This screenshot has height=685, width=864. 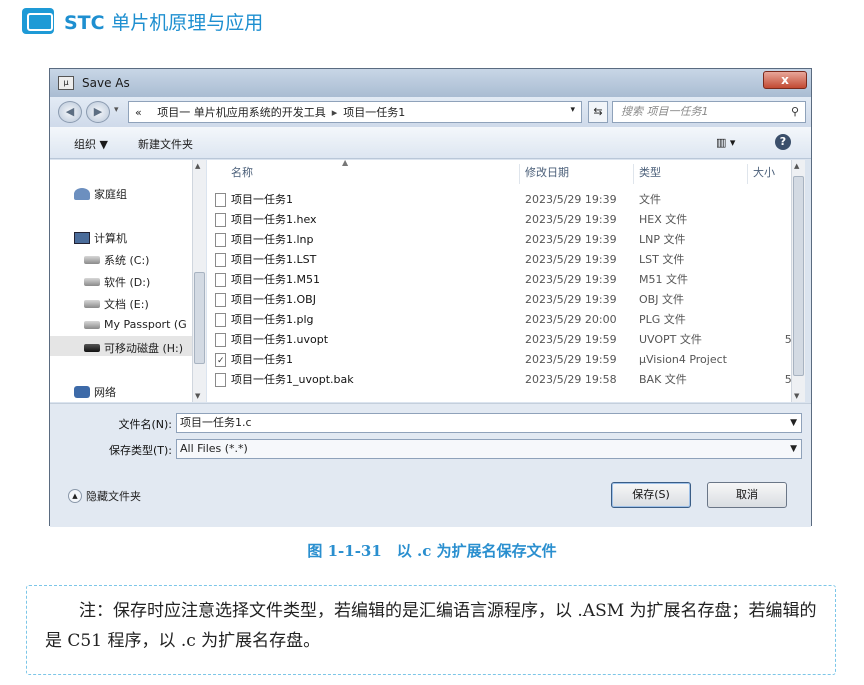 What do you see at coordinates (572, 110) in the screenshot?
I see `address-dropdown-icon: ▾` at bounding box center [572, 110].